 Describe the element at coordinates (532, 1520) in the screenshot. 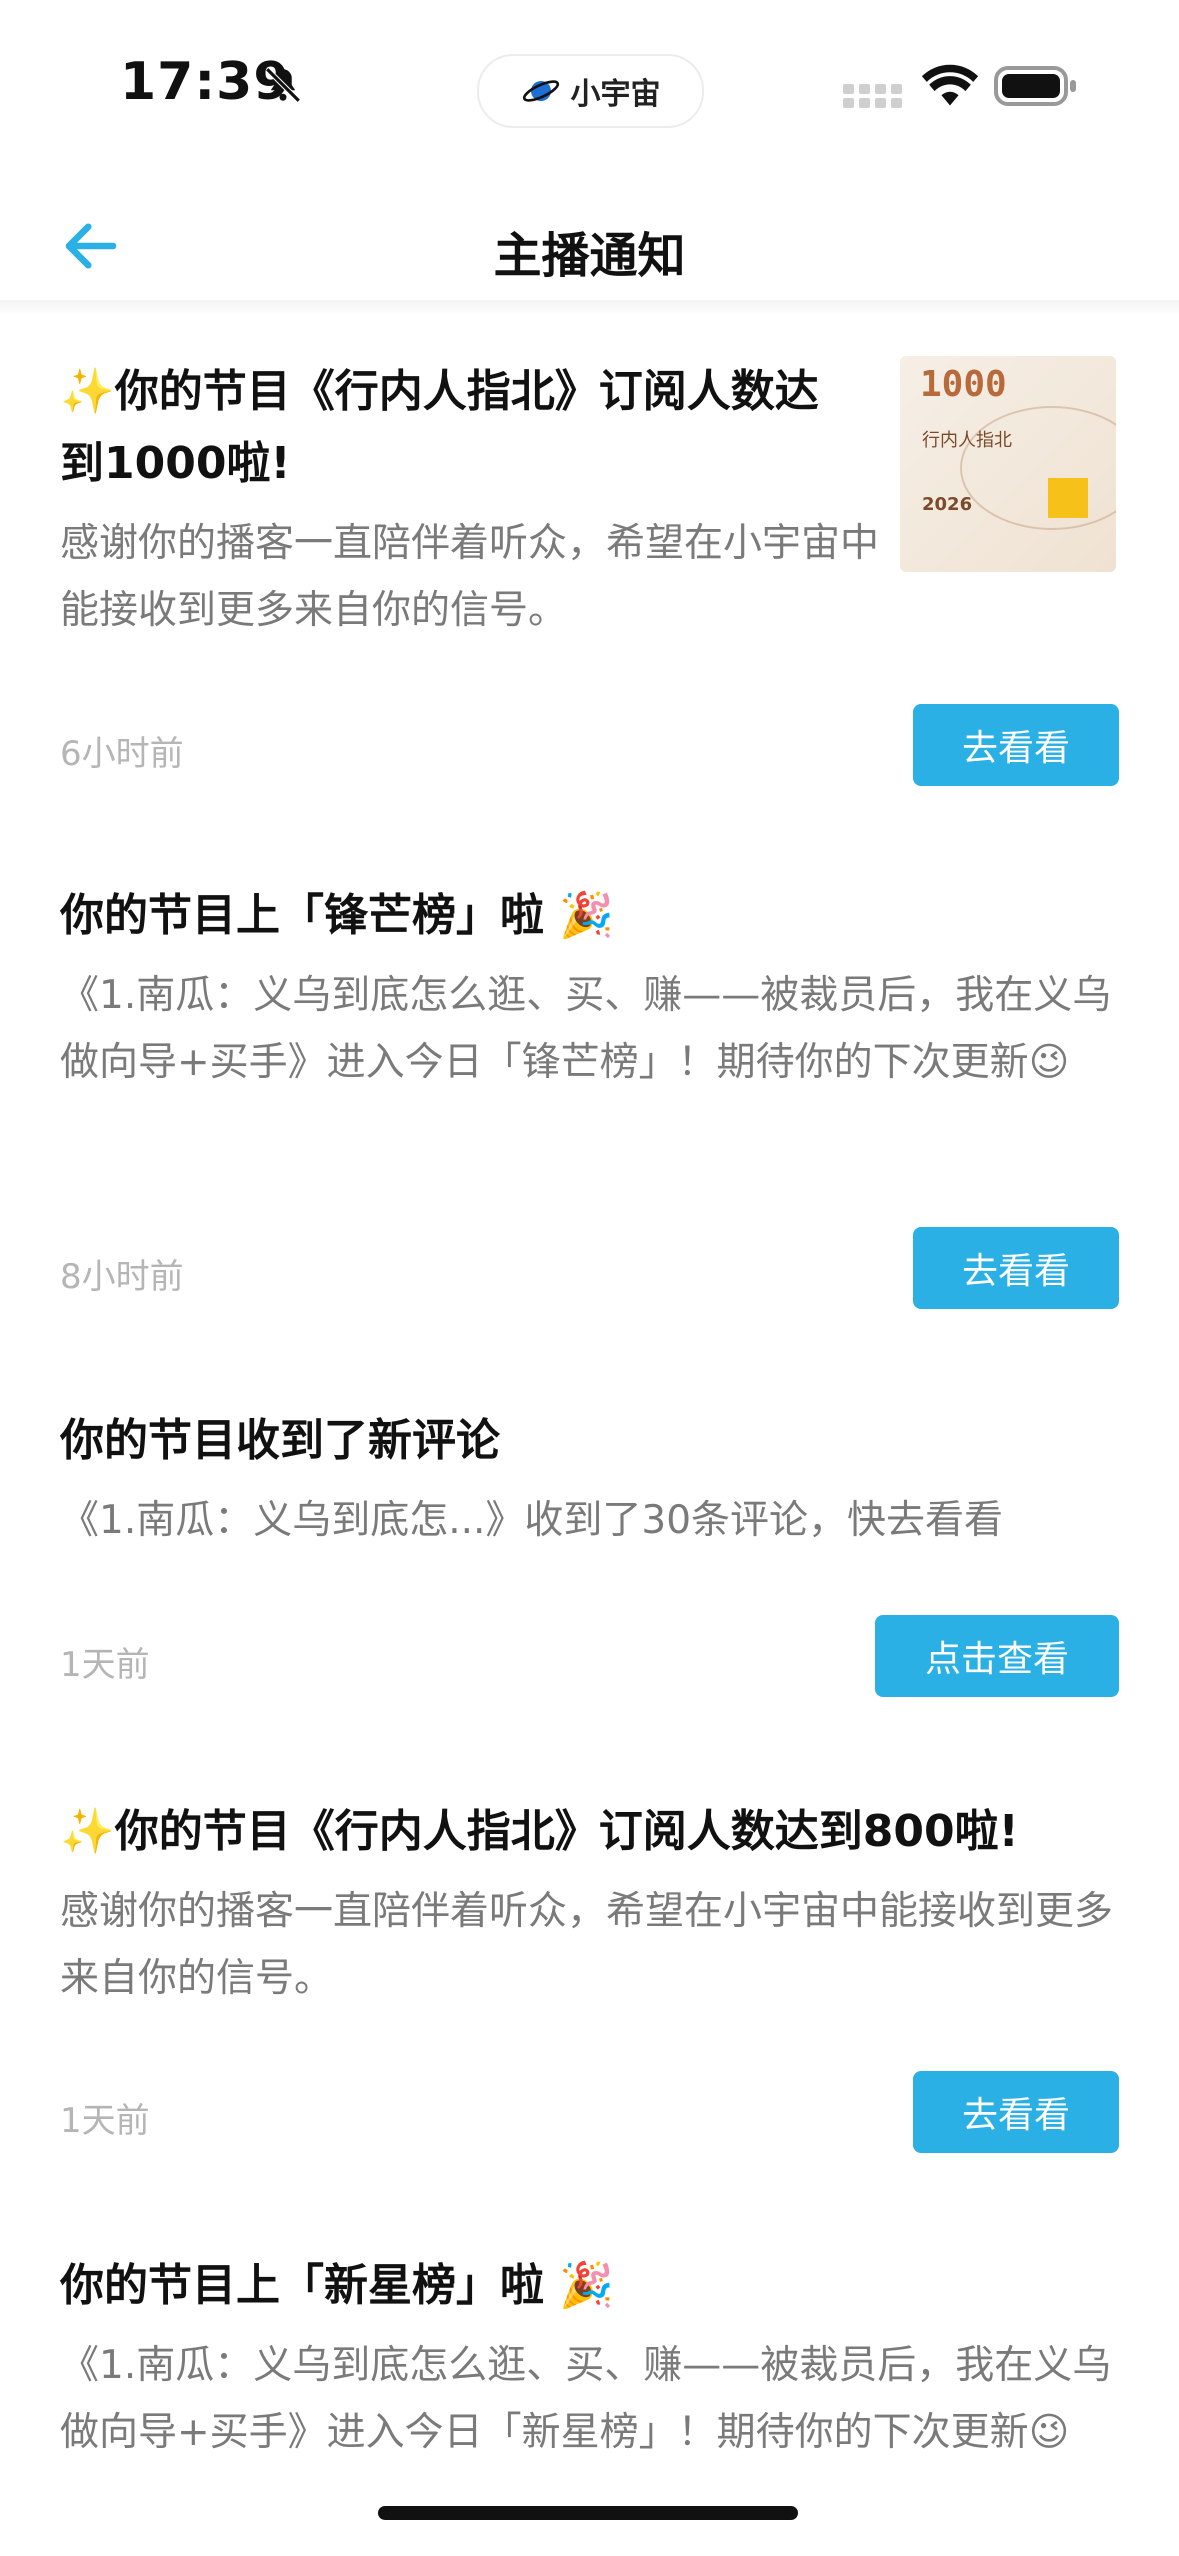

I see `notification-body: 《1.南瓜：义乌到底怎...》收到了30条评论，快去看看` at that location.